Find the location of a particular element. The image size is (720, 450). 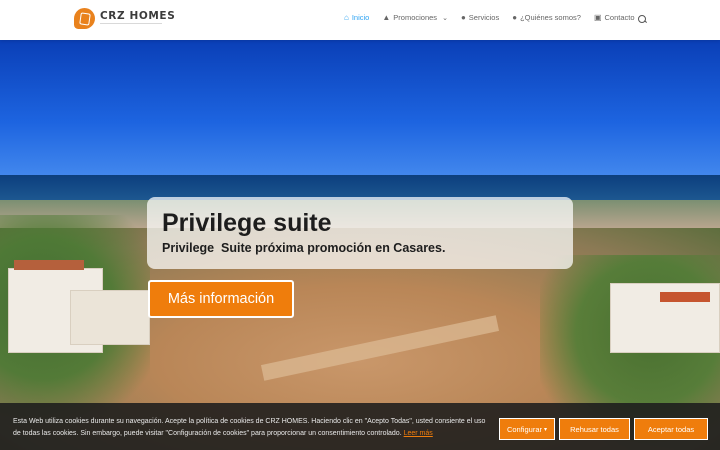

nav-item-promociones: ▲ Promociones ⌄ is located at coordinates (415, 17).